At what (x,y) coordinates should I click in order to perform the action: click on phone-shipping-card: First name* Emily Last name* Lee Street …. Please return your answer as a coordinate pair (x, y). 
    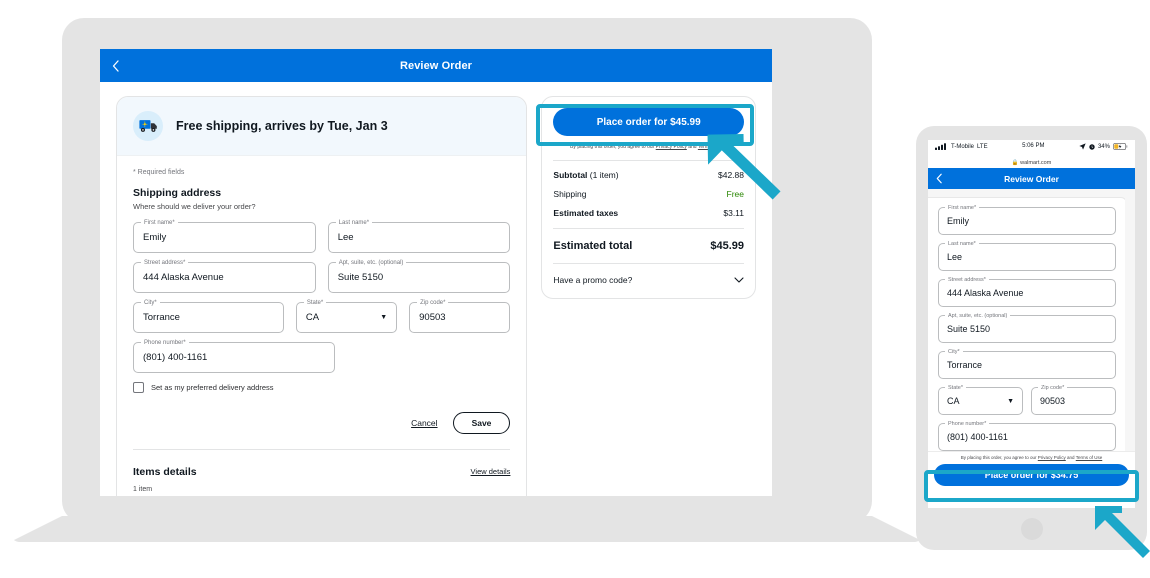
    Looking at the image, I should click on (1027, 344).